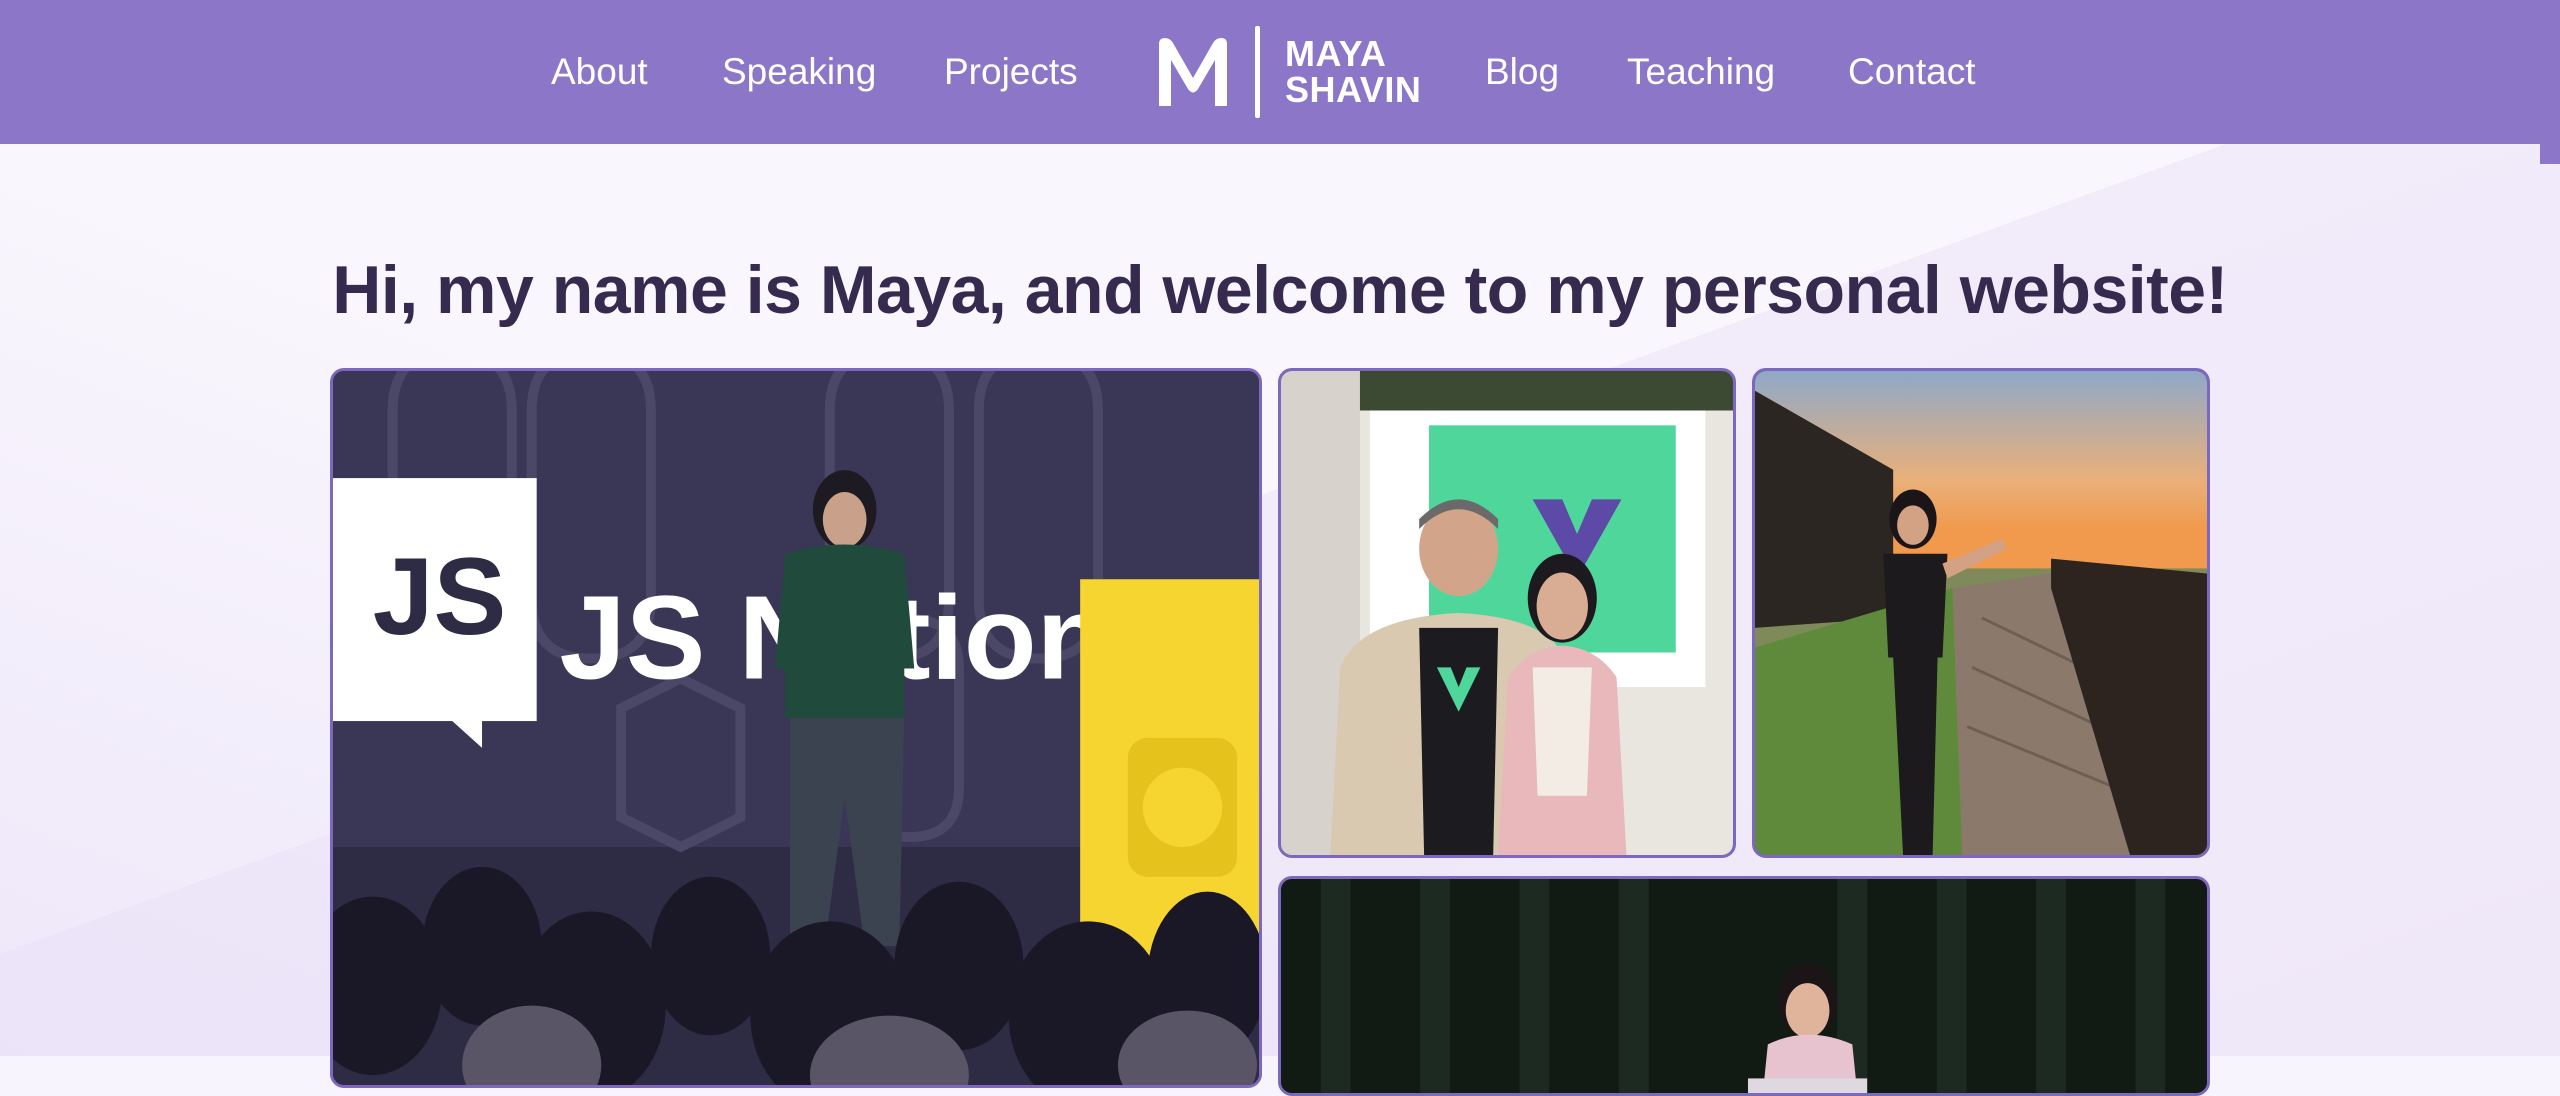 The width and height of the screenshot is (2560, 1096). What do you see at coordinates (1507, 613) in the screenshot?
I see `photo-vue-meetup` at bounding box center [1507, 613].